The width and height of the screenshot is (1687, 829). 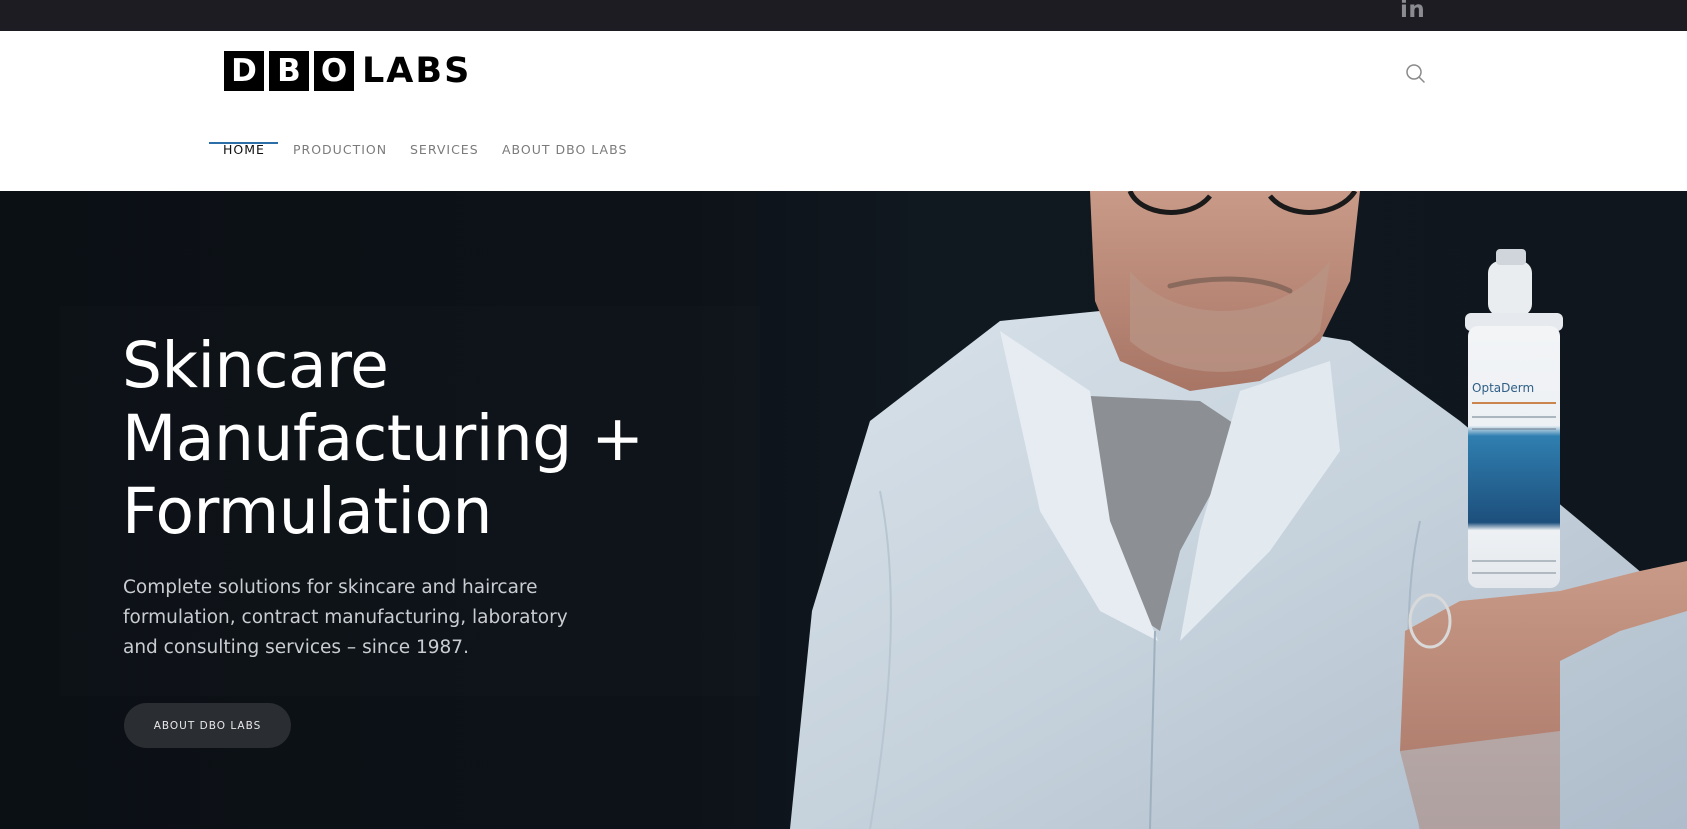 What do you see at coordinates (244, 71) in the screenshot?
I see `logo-letter-d: D` at bounding box center [244, 71].